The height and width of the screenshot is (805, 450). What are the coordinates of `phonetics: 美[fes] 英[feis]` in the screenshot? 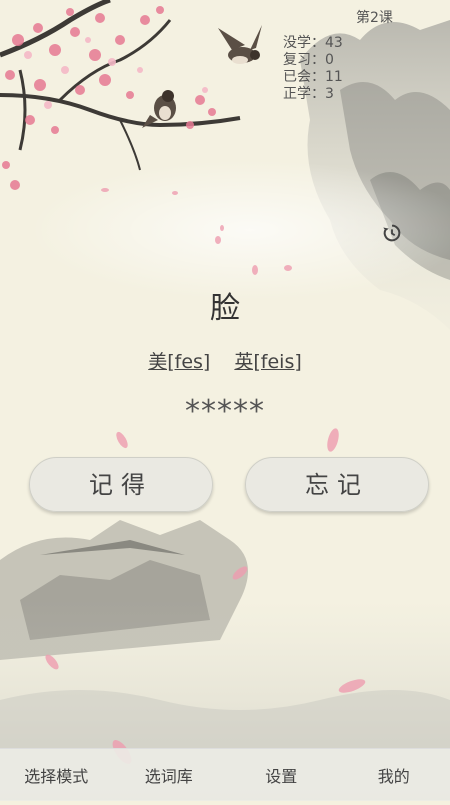 It's located at (225, 360).